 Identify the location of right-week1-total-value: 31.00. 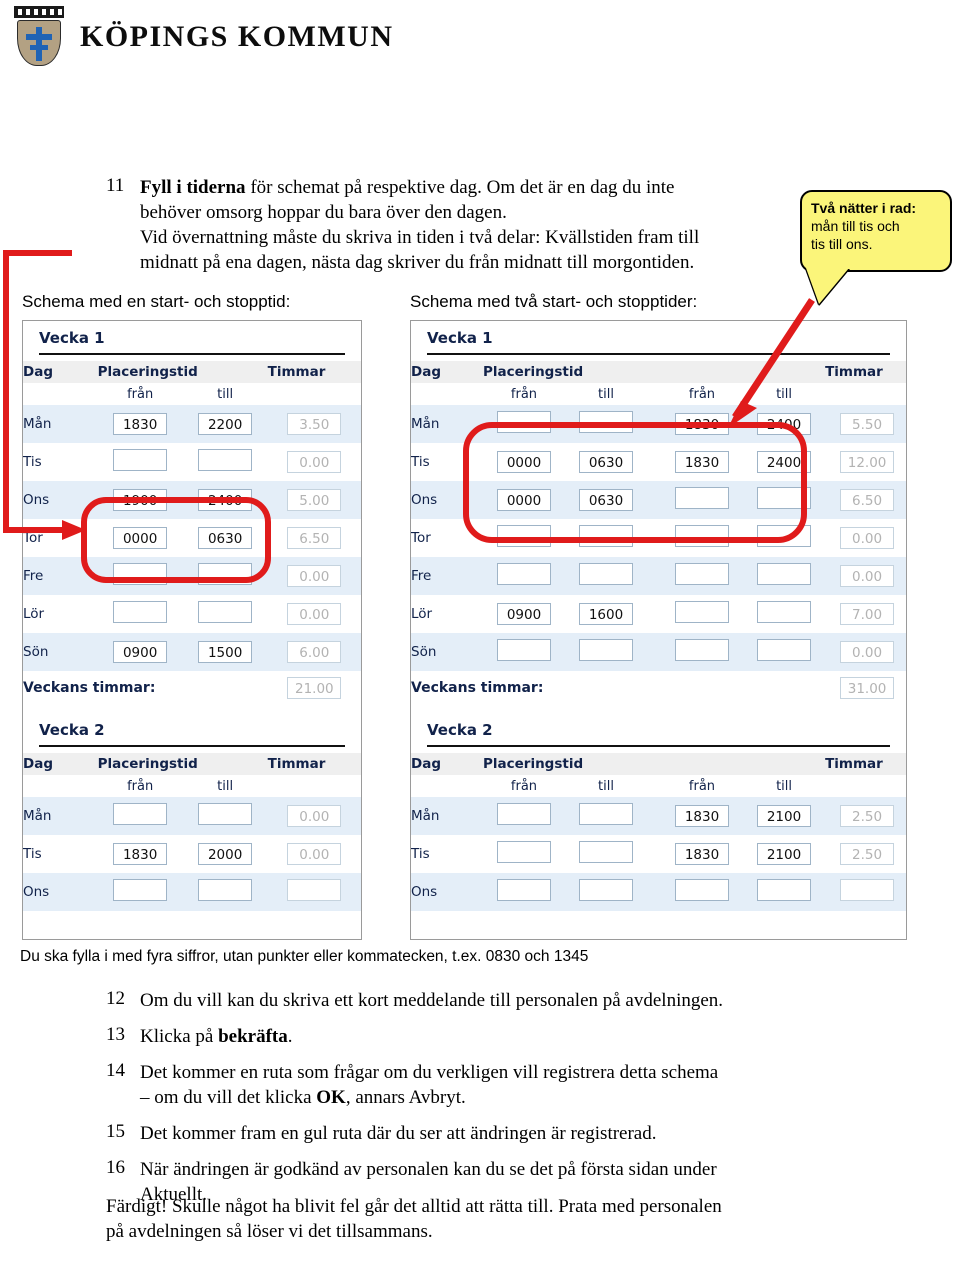
(867, 688).